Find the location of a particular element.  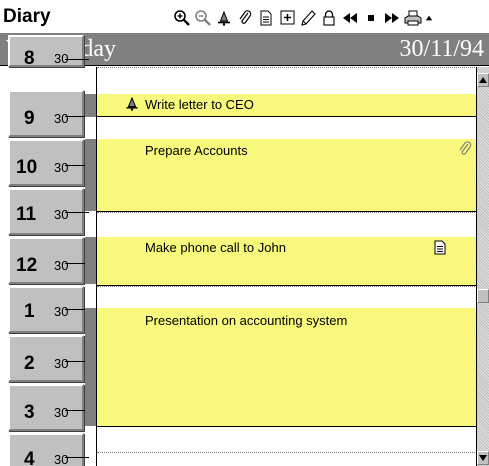

attach-button is located at coordinates (245, 18).